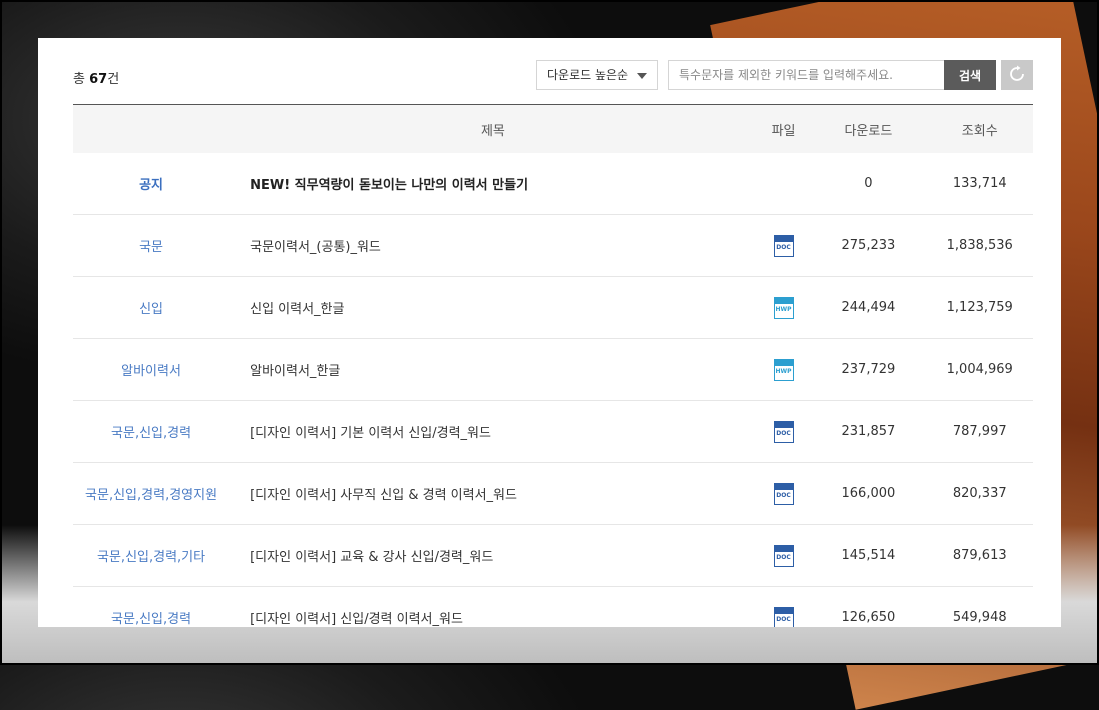  What do you see at coordinates (79, 79) in the screenshot?
I see `total-prefix: 총` at bounding box center [79, 79].